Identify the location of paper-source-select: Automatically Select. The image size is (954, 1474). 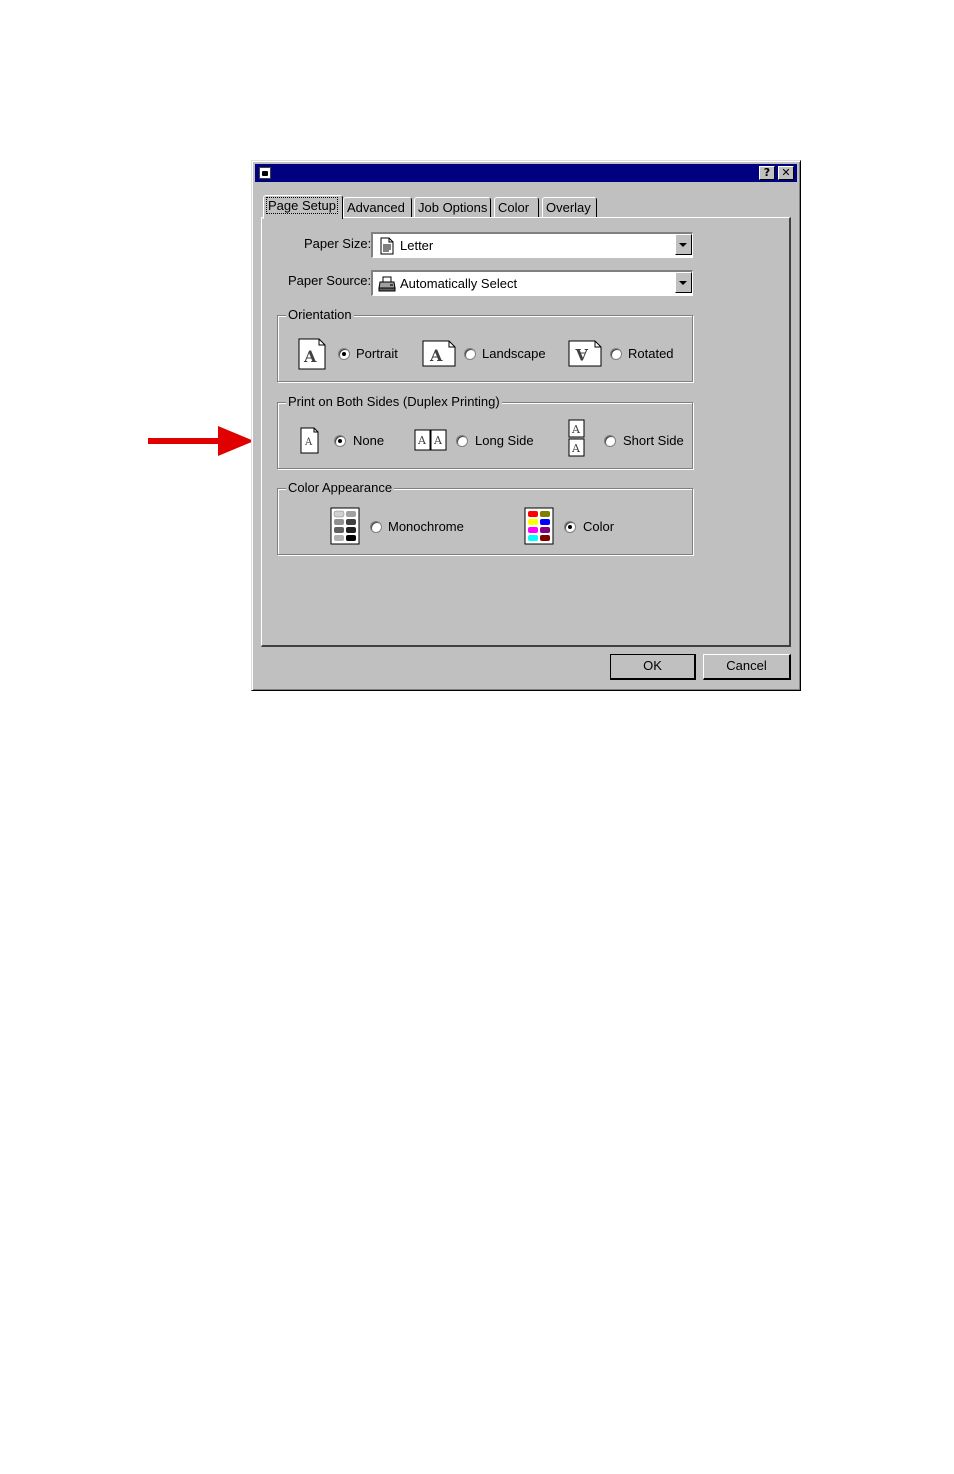
(532, 283).